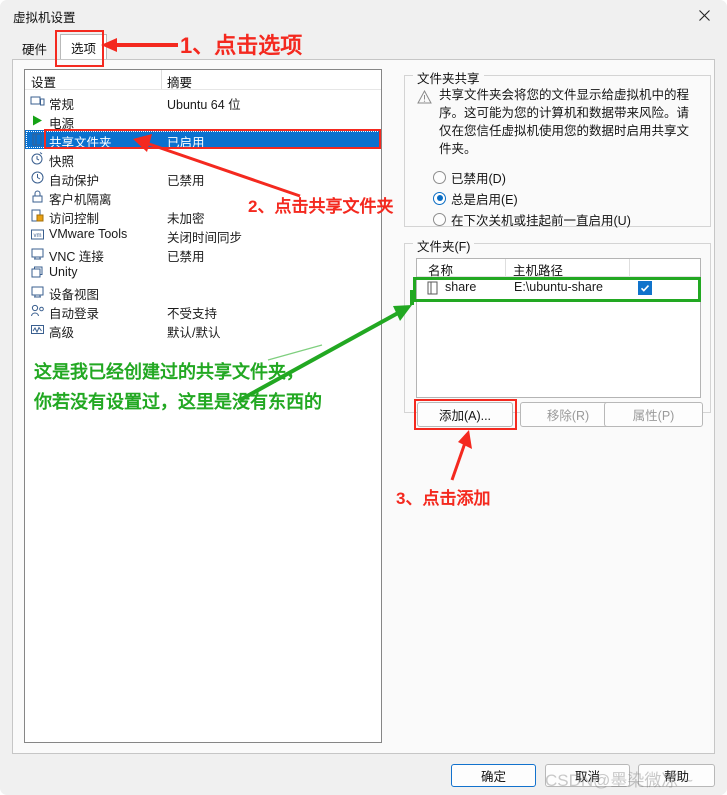 The height and width of the screenshot is (795, 727). What do you see at coordinates (37, 272) in the screenshot?
I see `unity-icon` at bounding box center [37, 272].